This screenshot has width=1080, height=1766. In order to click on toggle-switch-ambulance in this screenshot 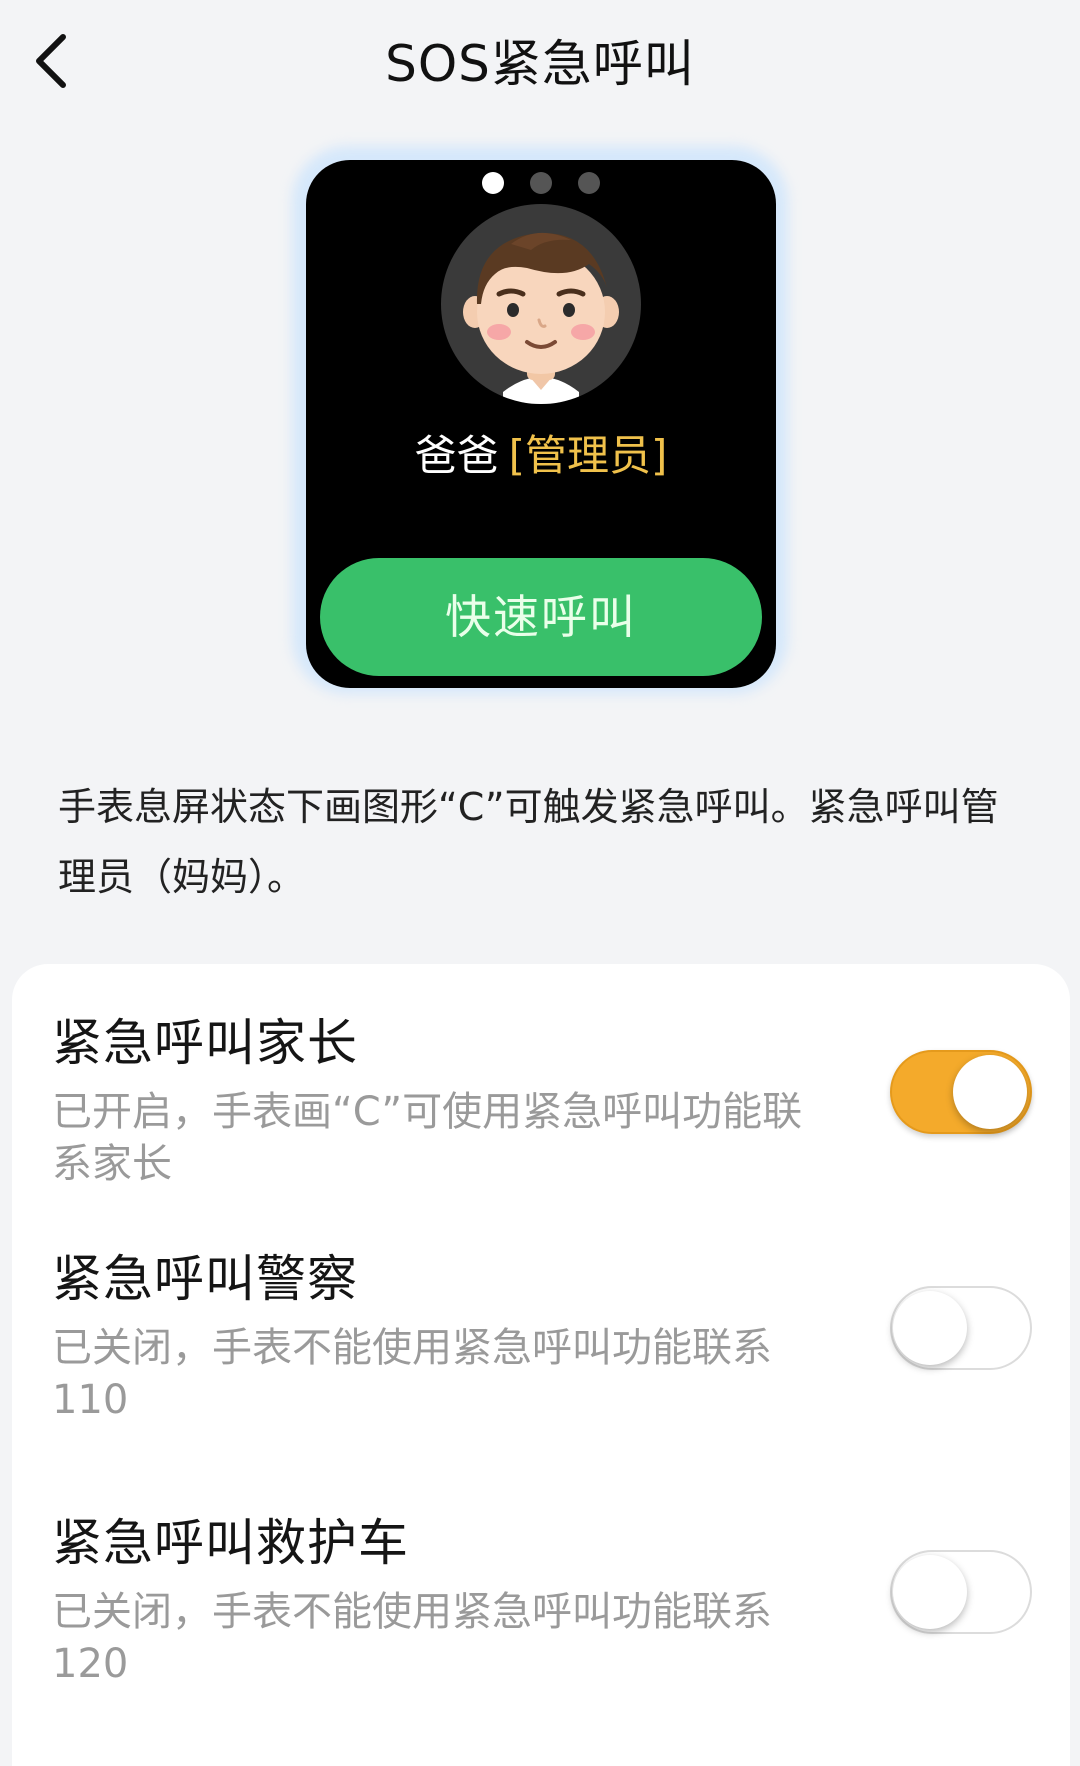, I will do `click(961, 1592)`.